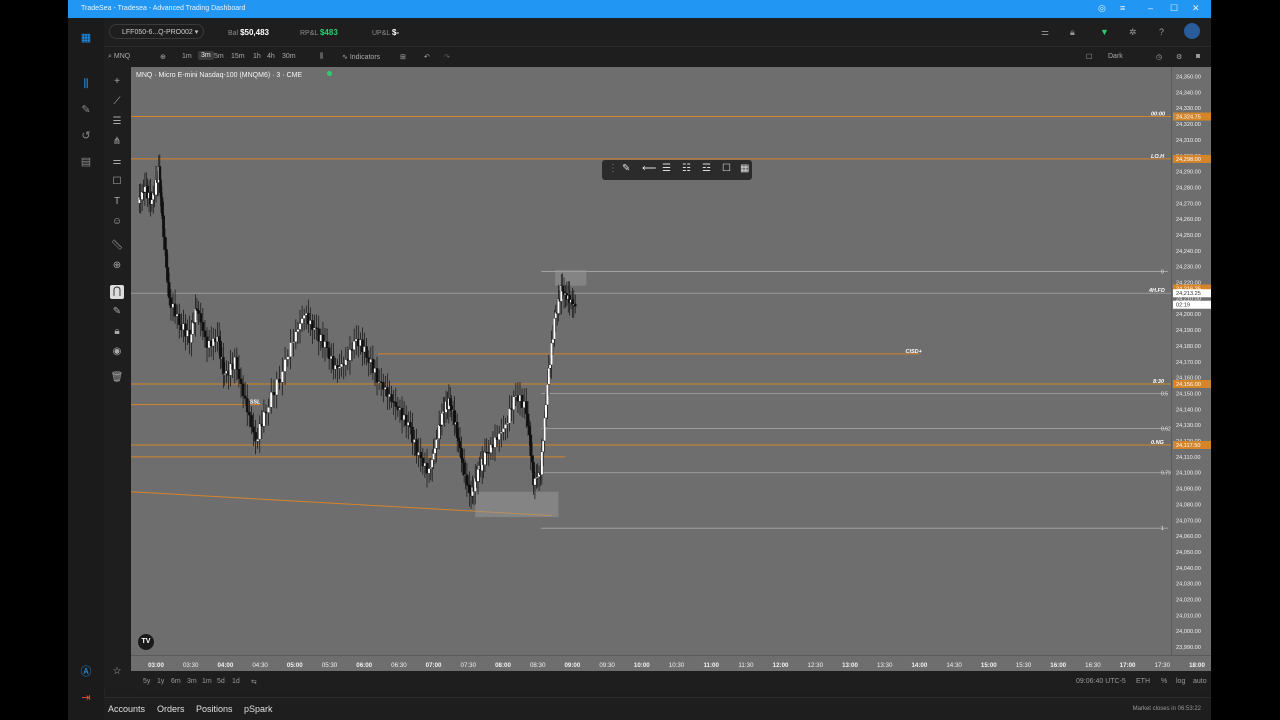 This screenshot has width=1280, height=720. What do you see at coordinates (1192, 31) in the screenshot?
I see `avatar` at bounding box center [1192, 31].